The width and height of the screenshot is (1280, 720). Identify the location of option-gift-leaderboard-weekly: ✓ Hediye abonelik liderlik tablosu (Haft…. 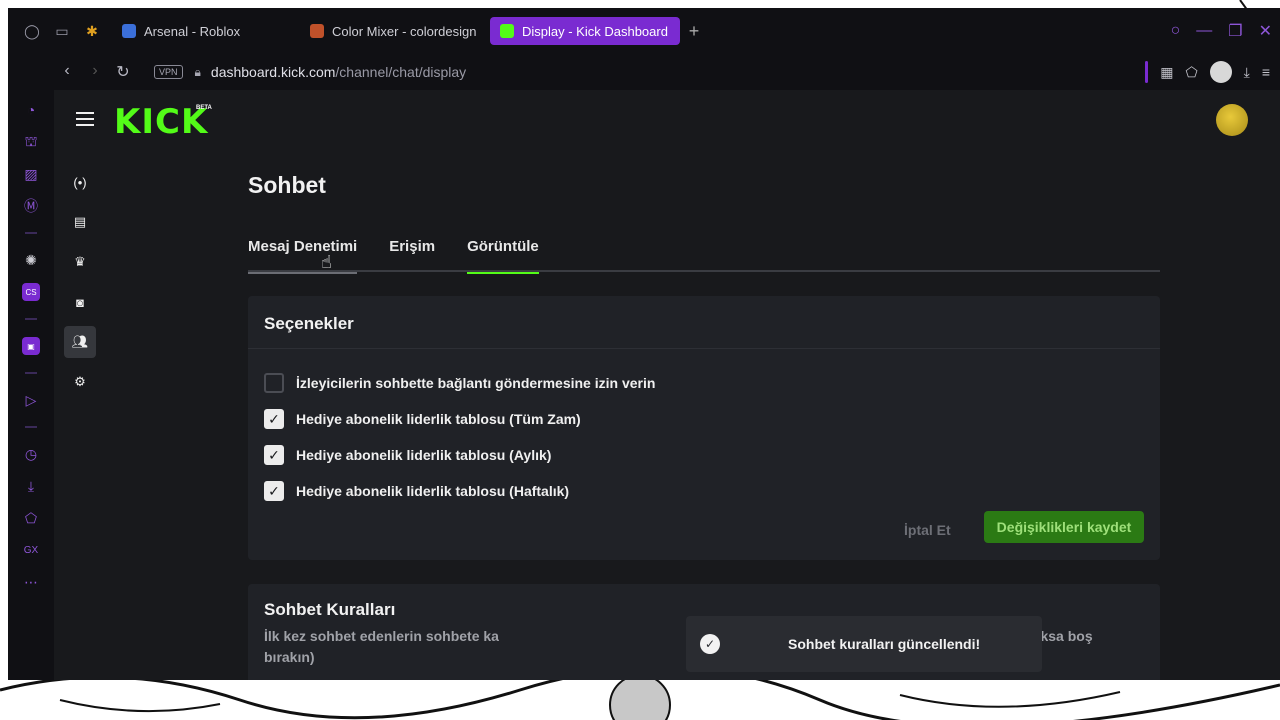
(416, 491).